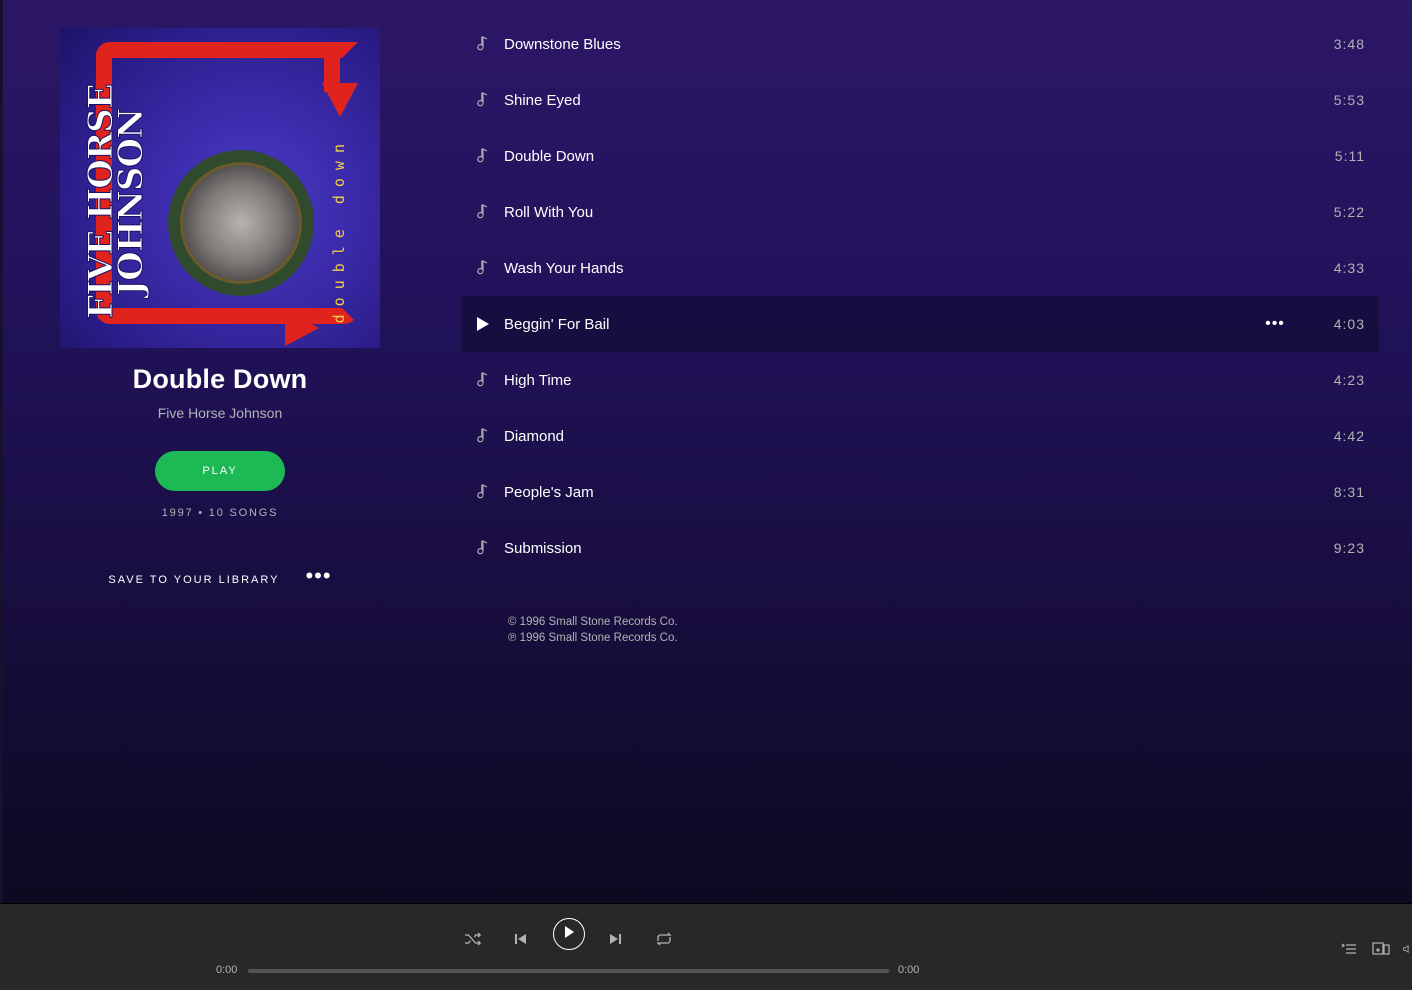 This screenshot has width=1412, height=990. I want to click on track-row: Shine Eyed 5:53, so click(920, 100).